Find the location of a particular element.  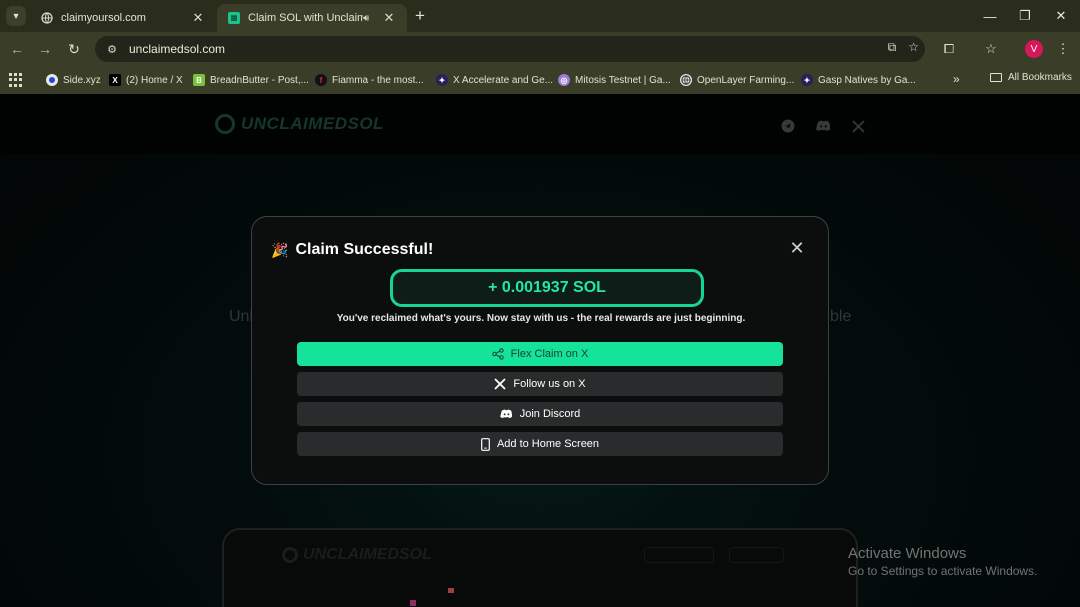

cast-icon: ⧉ is located at coordinates (892, 47).